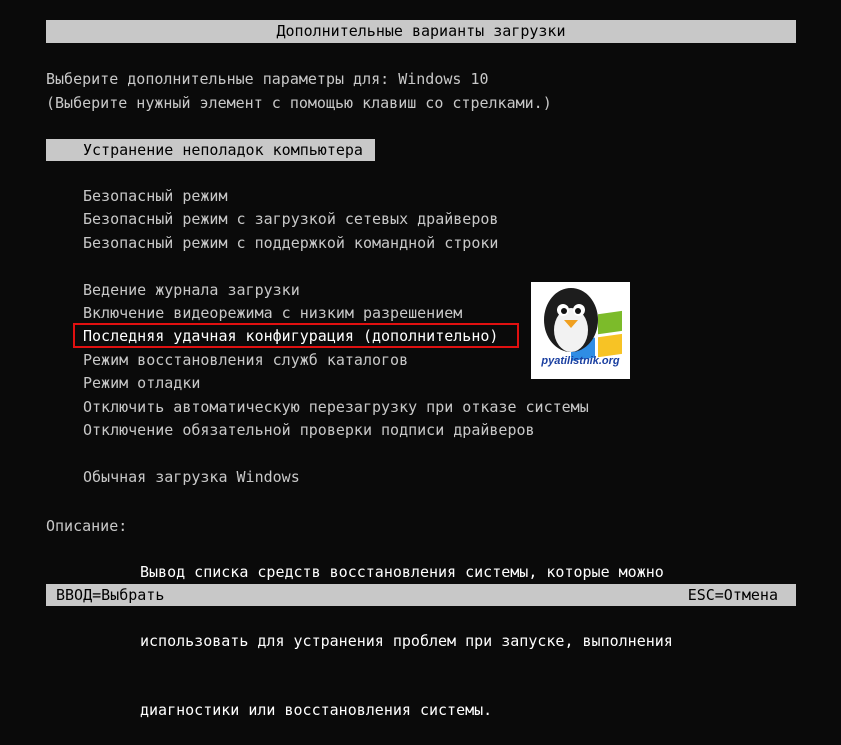  Describe the element at coordinates (191, 290) in the screenshot. I see `menu-item-boot-logging: Ведение журнала загрузки` at that location.